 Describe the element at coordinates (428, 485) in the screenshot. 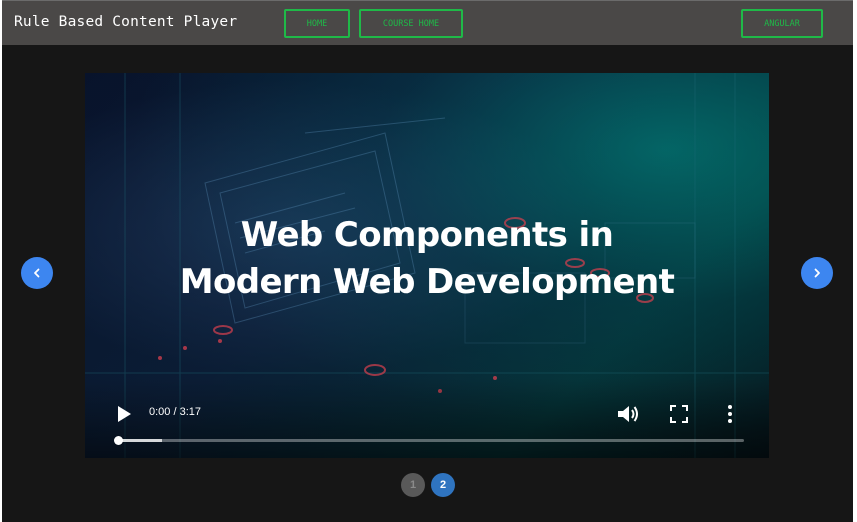

I see `slide-pagination: 12` at that location.